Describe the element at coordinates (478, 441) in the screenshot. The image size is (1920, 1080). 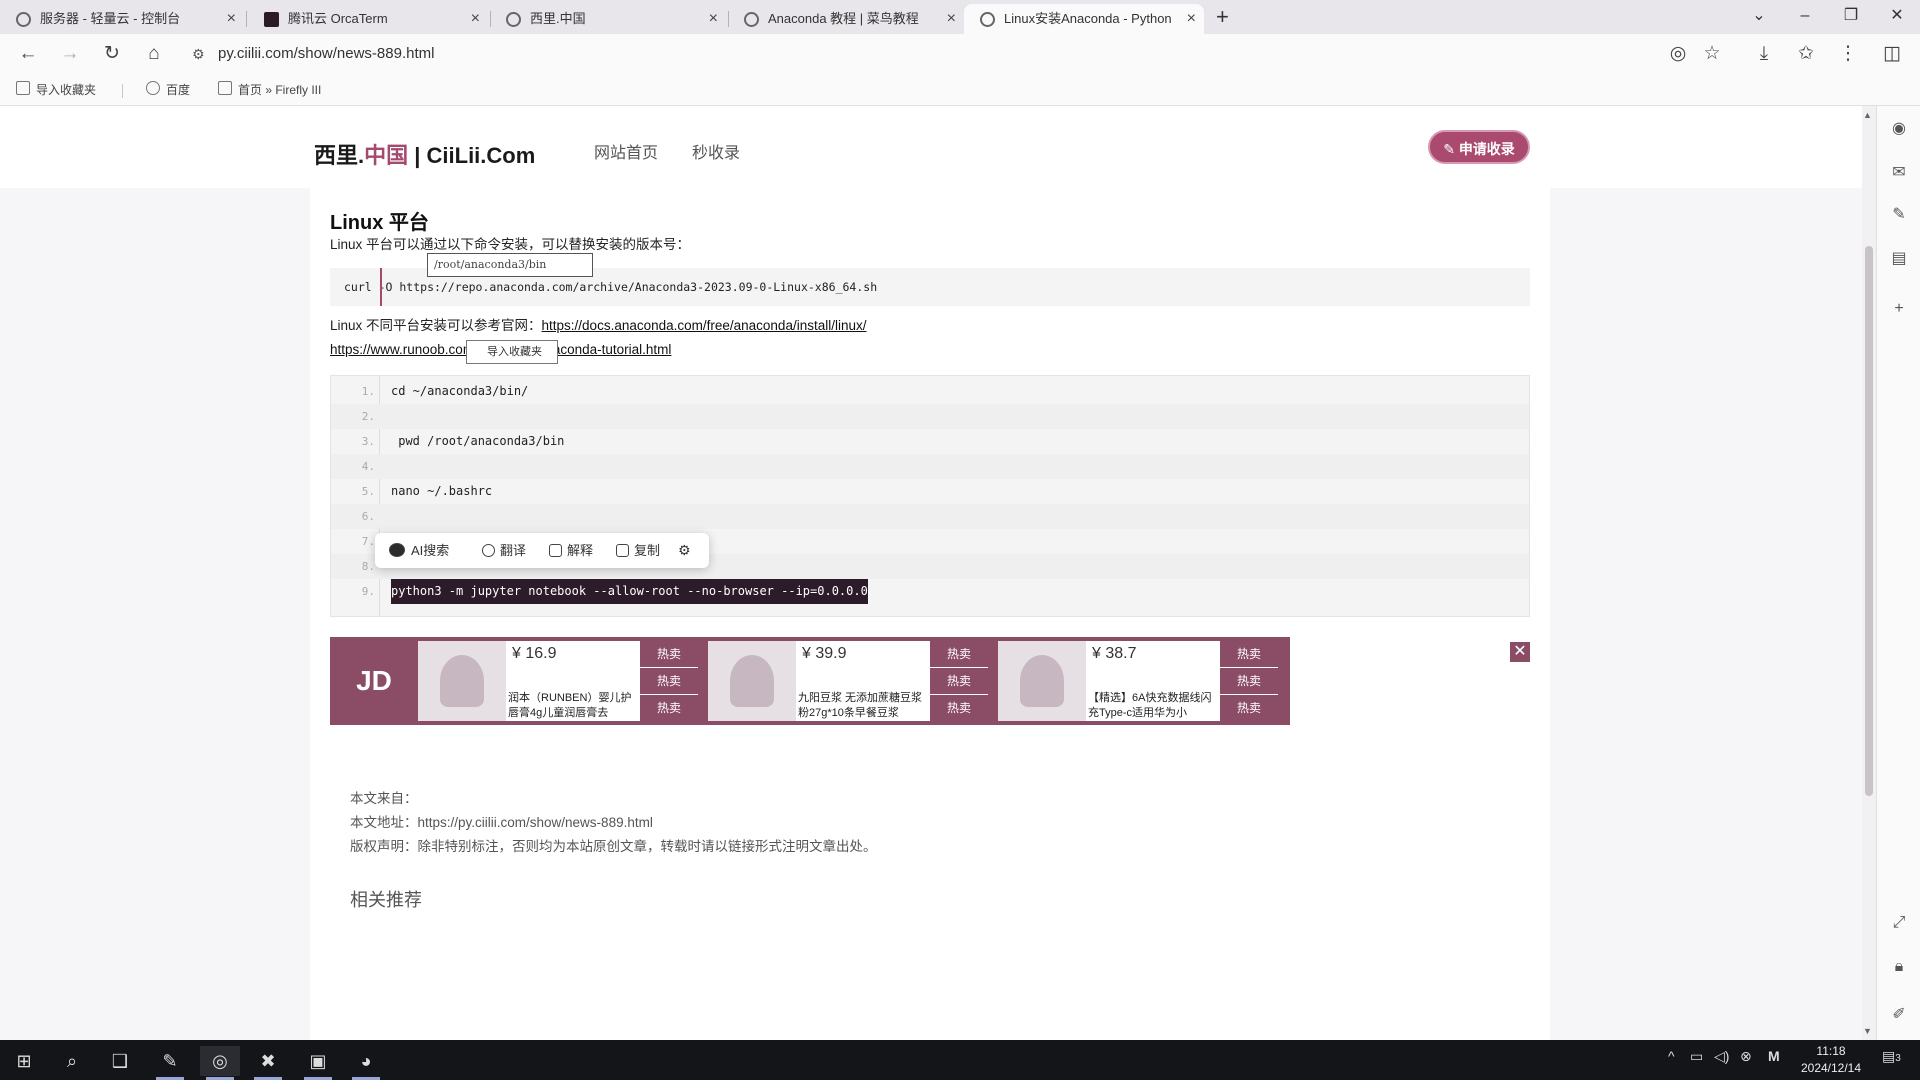
I see `line-text: pwd /root/anaconda3/bin` at that location.